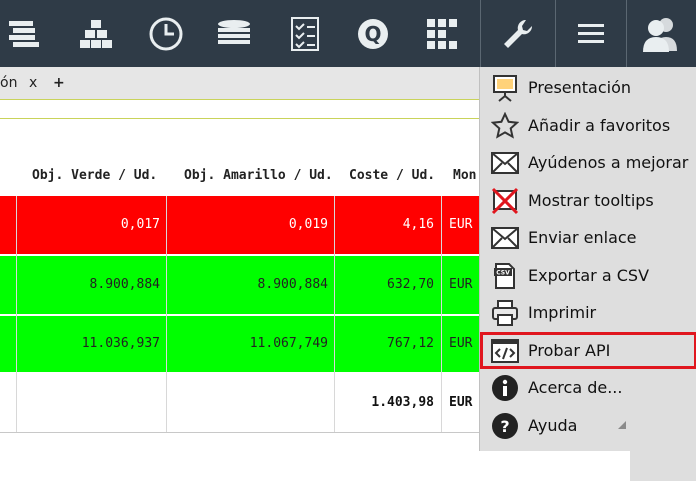 The width and height of the screenshot is (696, 481). Describe the element at coordinates (418, 224) in the screenshot. I see `cell-coste: 4,16` at that location.